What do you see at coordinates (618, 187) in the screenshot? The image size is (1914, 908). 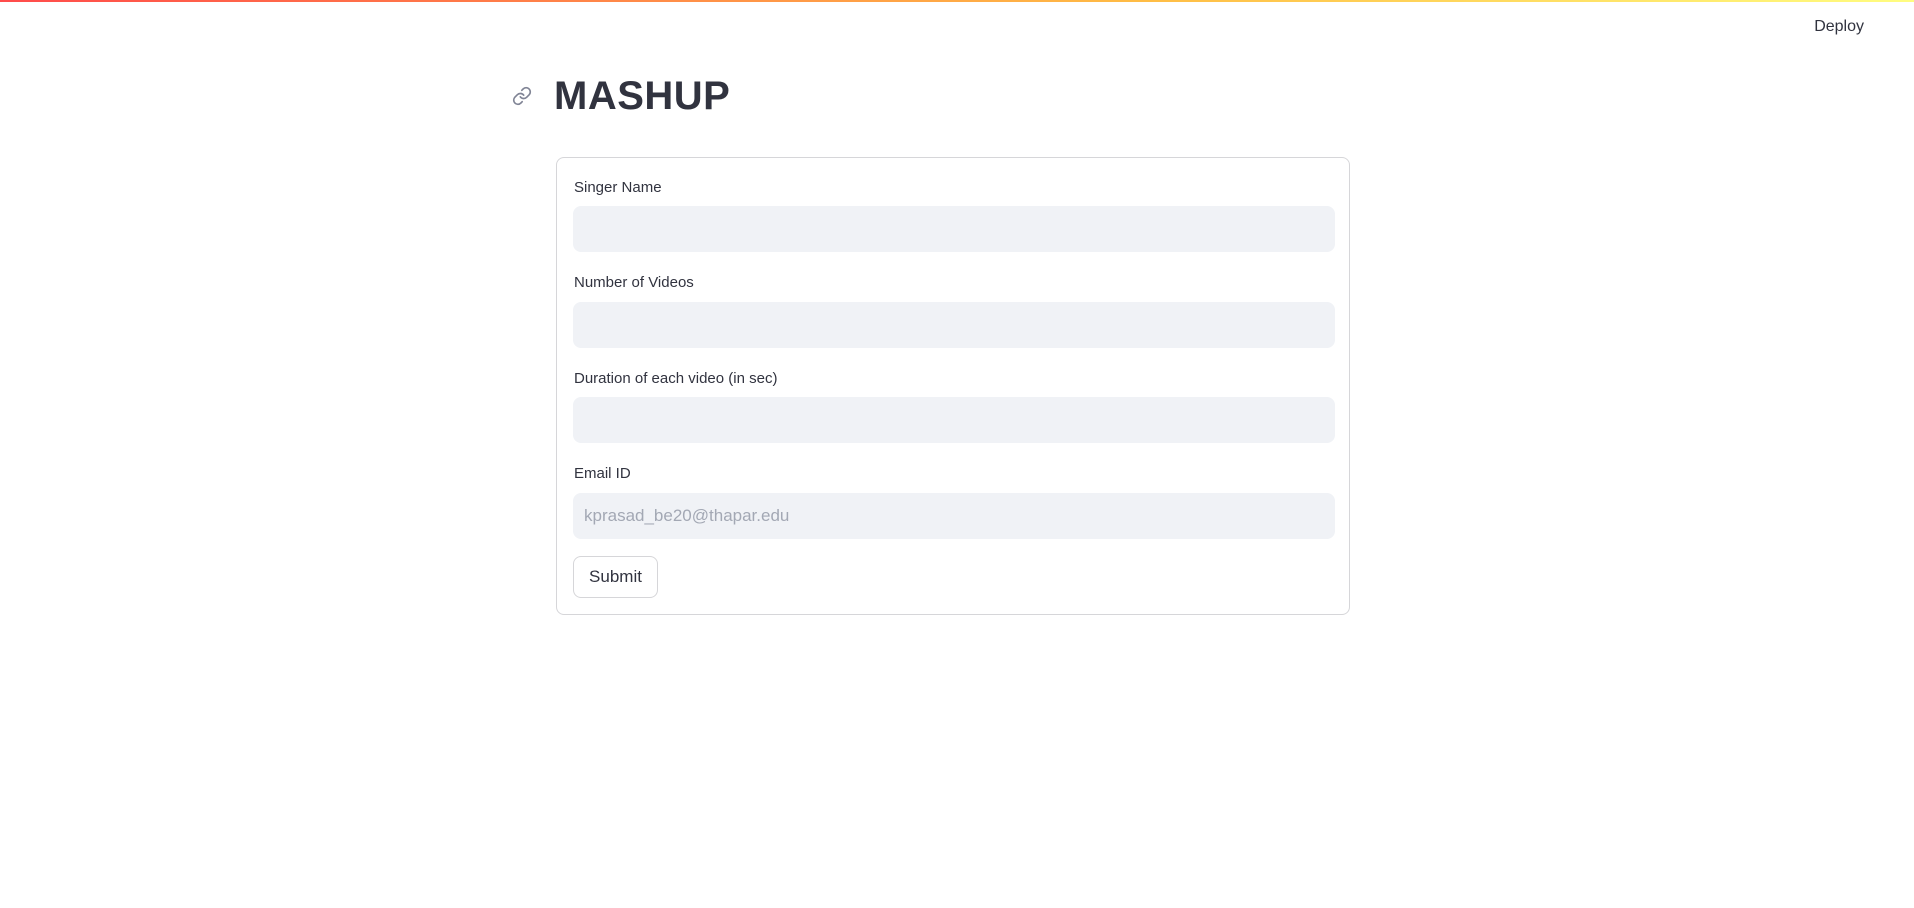 I see `singer-name-label: Singer Name` at bounding box center [618, 187].